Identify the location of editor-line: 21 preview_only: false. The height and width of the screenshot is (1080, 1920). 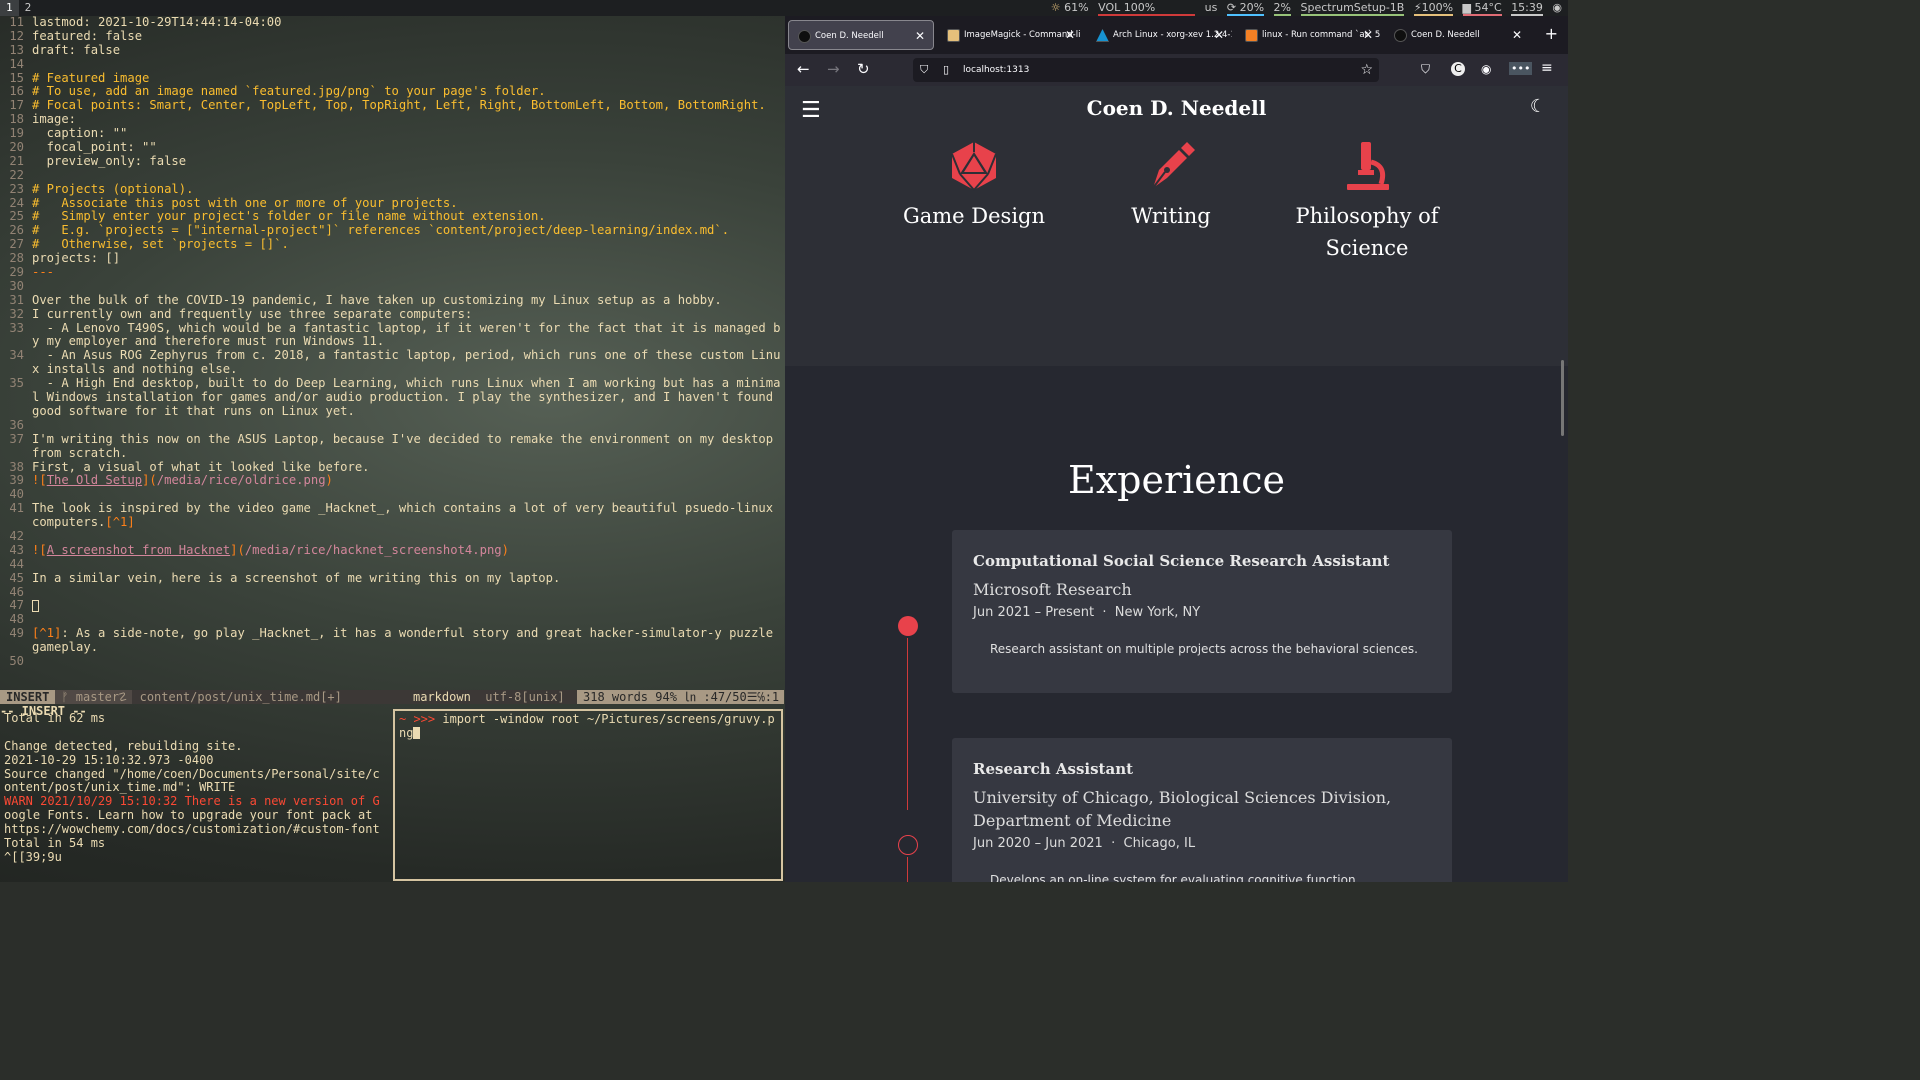
(392, 161).